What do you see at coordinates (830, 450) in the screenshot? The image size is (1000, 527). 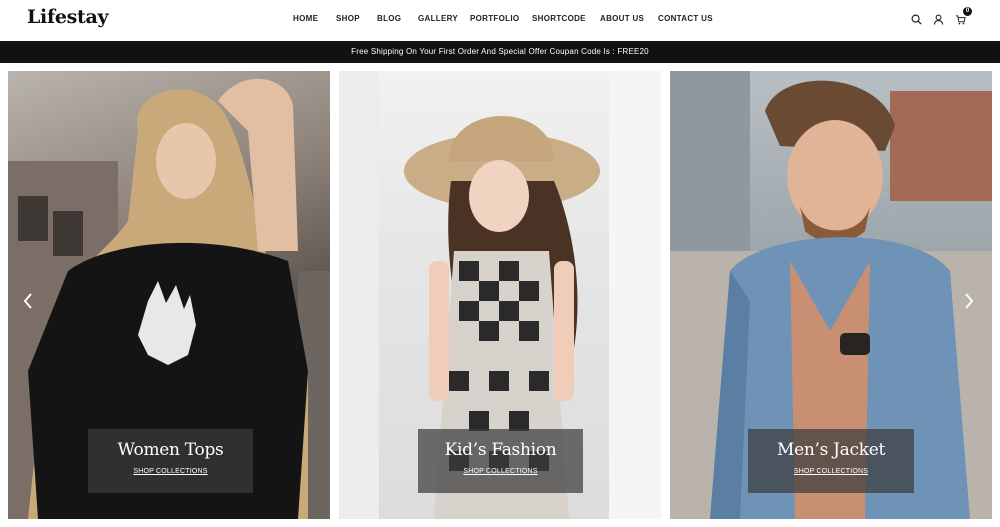 I see `slide-title: Men’s Jacket` at bounding box center [830, 450].